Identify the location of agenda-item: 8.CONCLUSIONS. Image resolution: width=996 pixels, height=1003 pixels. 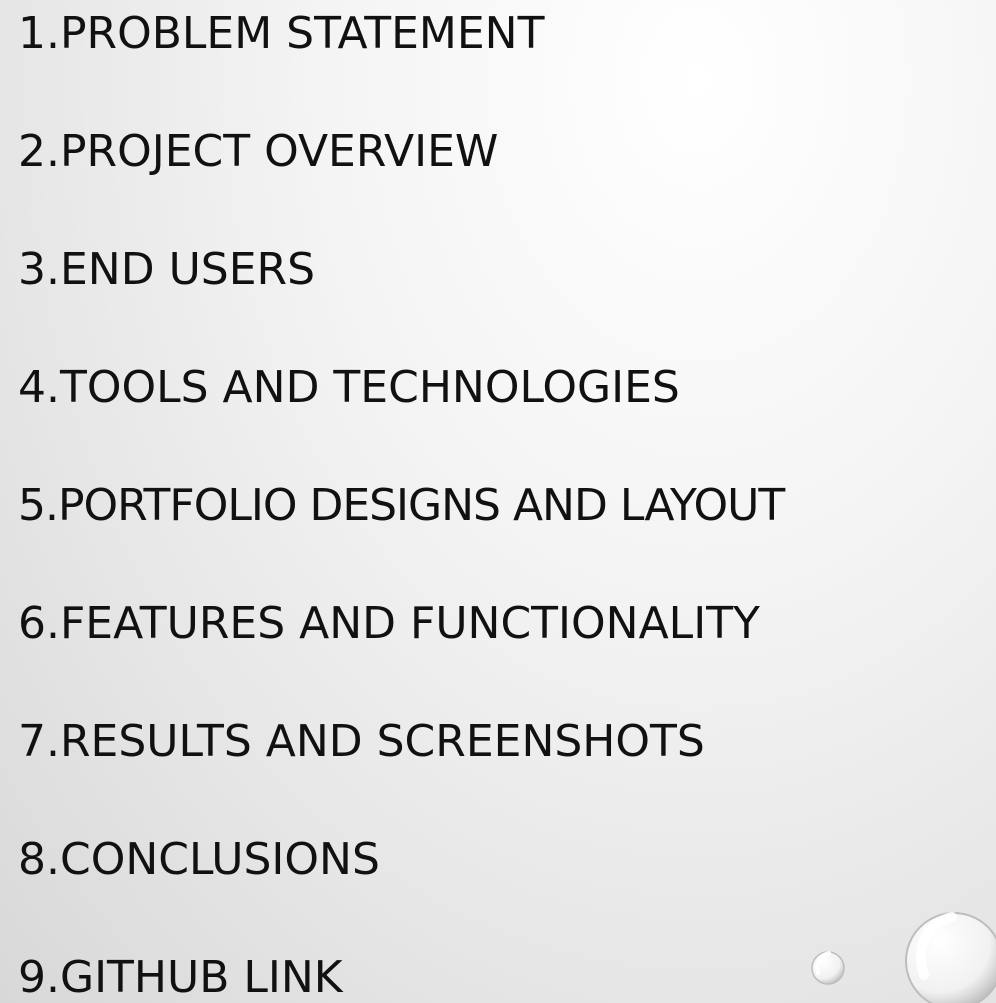
(199, 859).